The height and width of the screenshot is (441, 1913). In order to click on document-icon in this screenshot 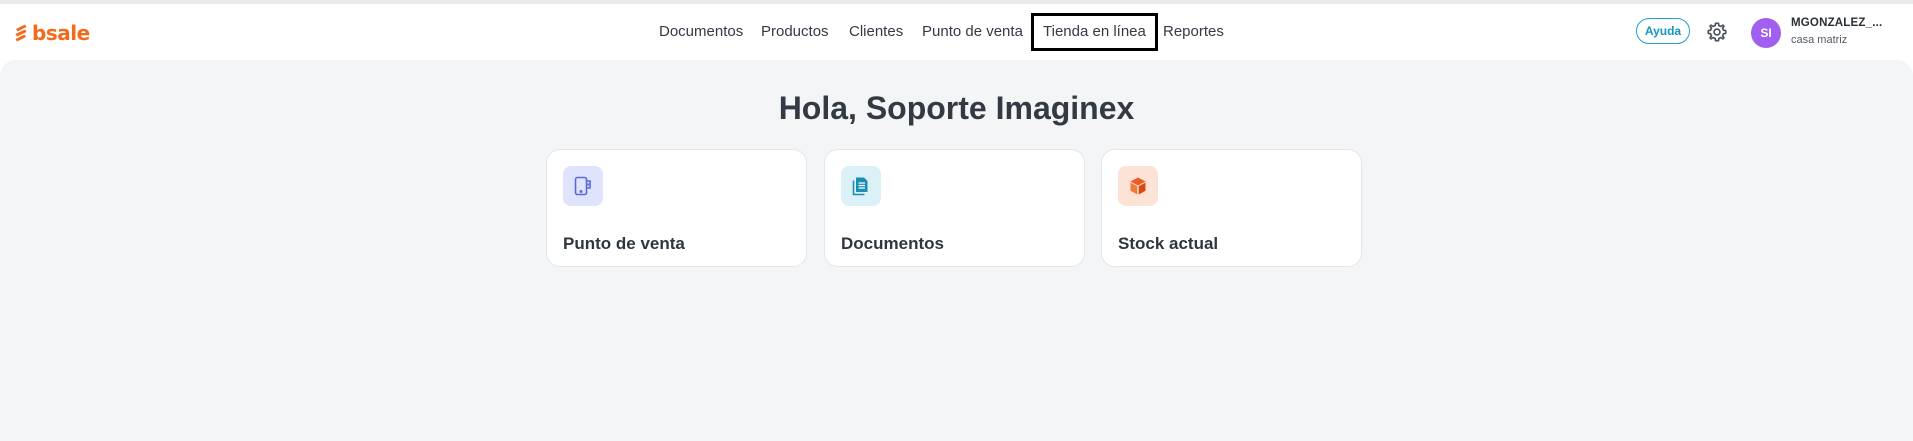, I will do `click(860, 186)`.